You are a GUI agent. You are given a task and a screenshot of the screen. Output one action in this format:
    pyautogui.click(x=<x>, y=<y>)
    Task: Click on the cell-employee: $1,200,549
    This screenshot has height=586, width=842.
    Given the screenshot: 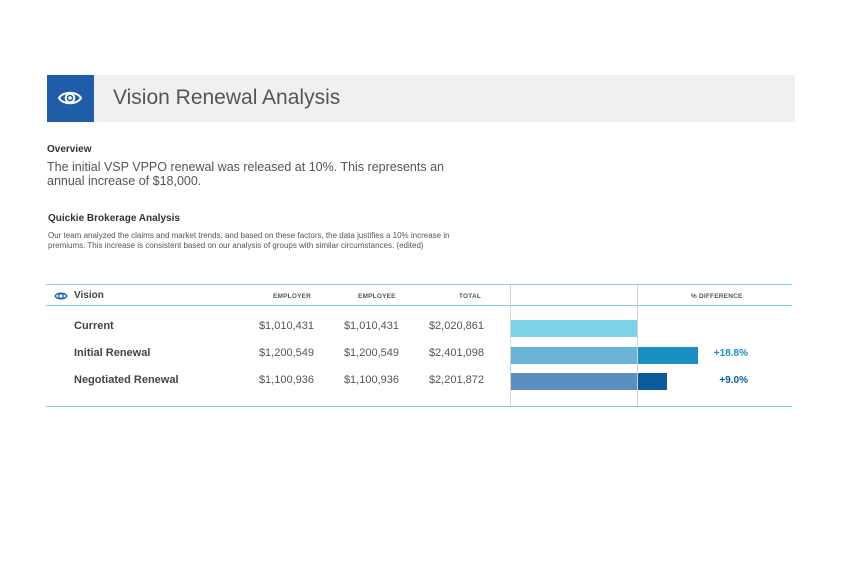 What is the action you would take?
    pyautogui.click(x=371, y=353)
    